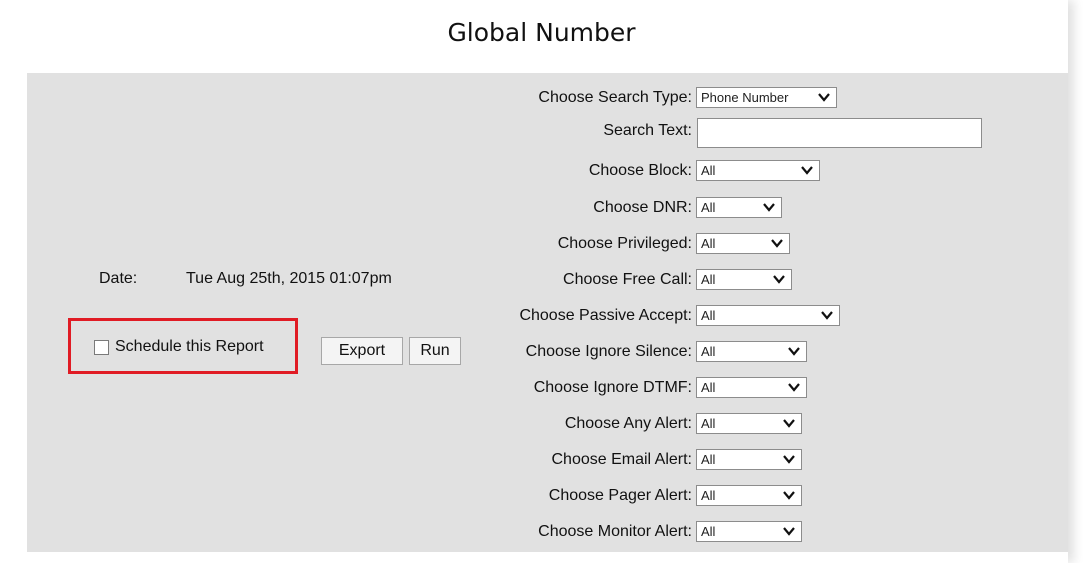 The image size is (1083, 563). Describe the element at coordinates (758, 170) in the screenshot. I see `block-select: All` at that location.